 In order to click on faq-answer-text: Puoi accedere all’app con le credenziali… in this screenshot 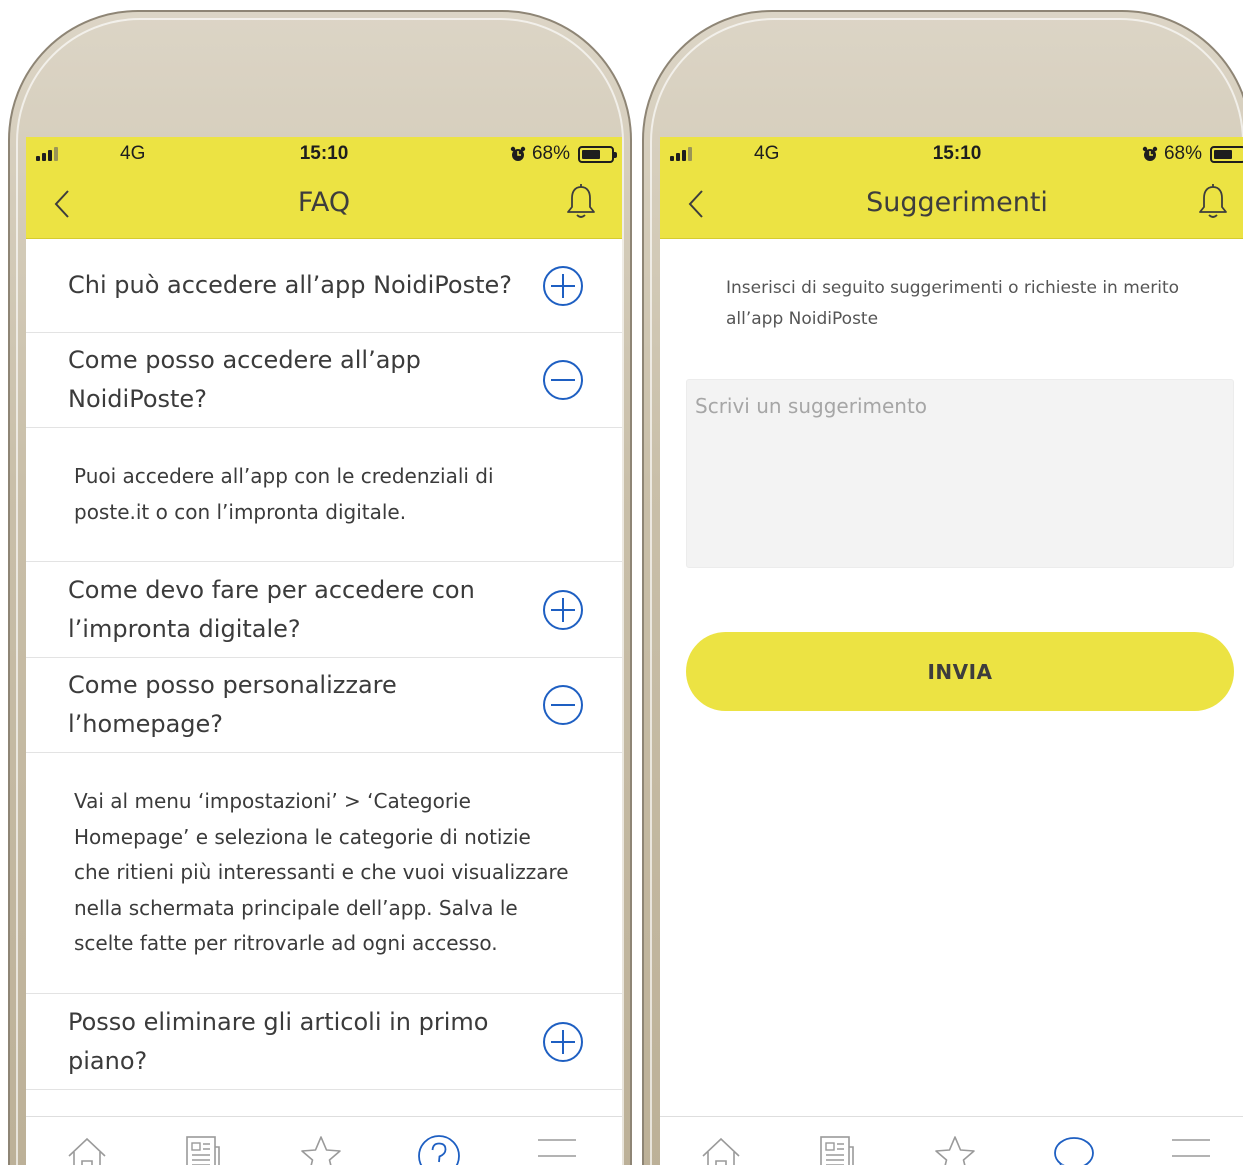, I will do `click(284, 494)`.